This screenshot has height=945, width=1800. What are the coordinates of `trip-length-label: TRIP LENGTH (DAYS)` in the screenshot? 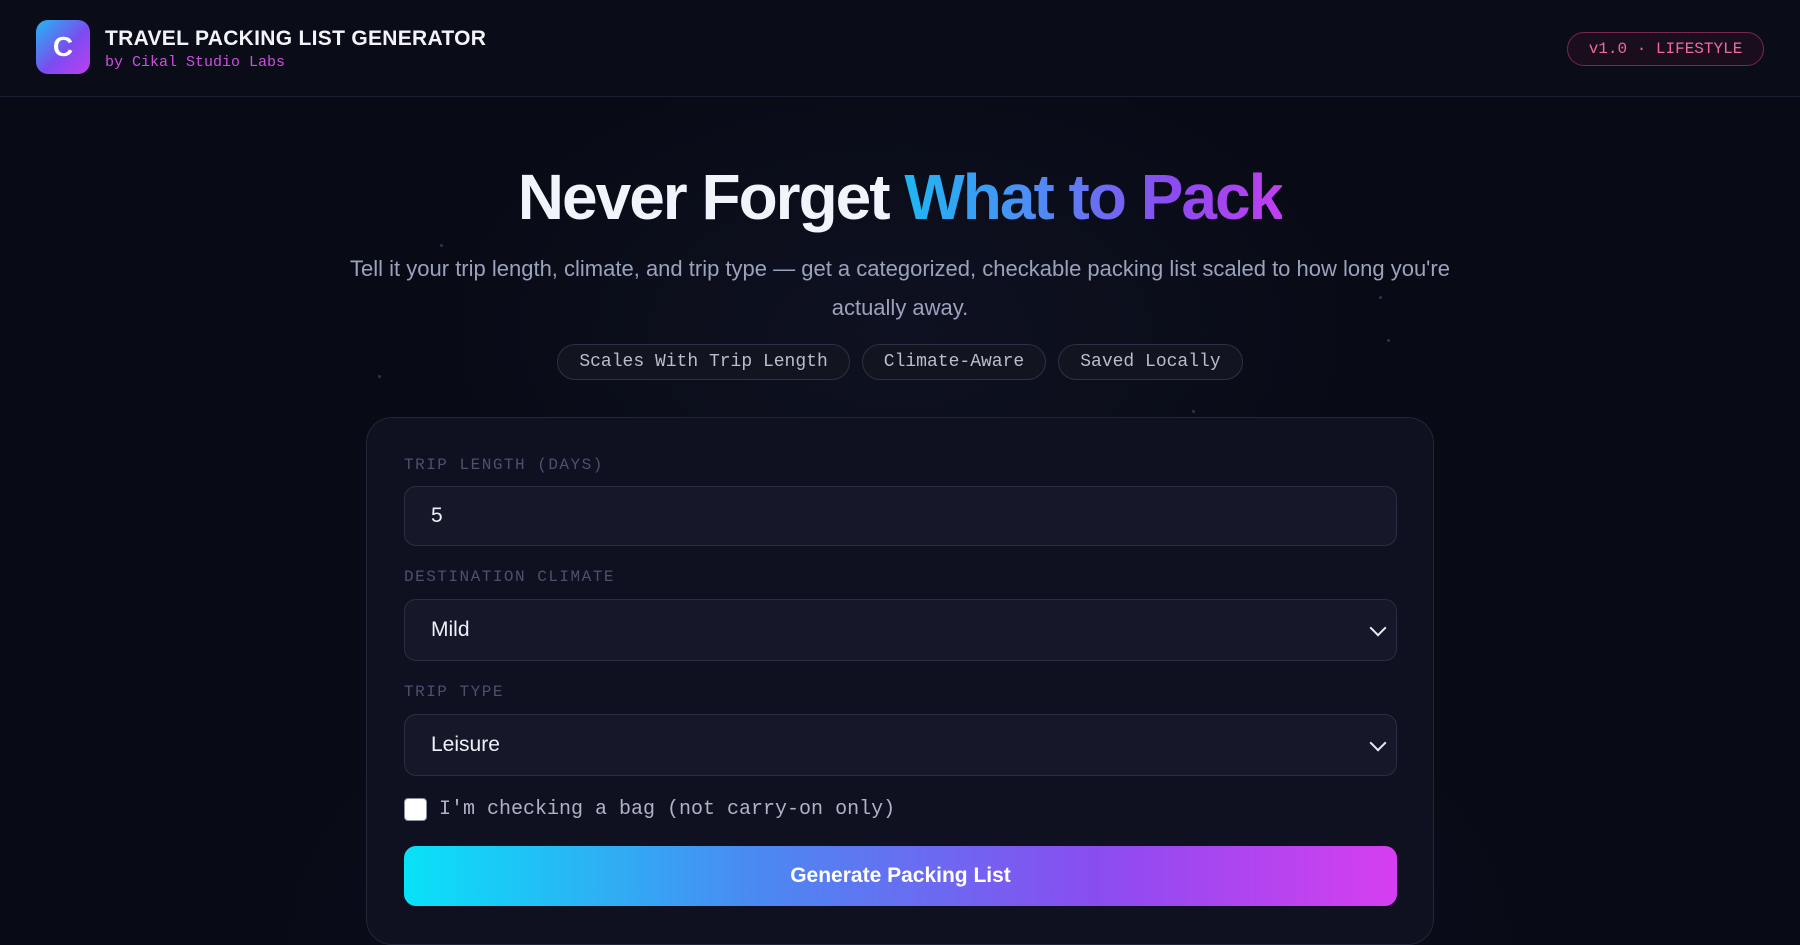 It's located at (504, 465).